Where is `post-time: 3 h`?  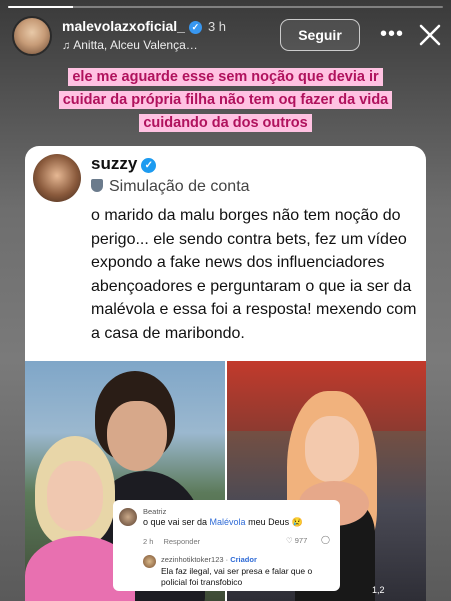
post-time: 3 h is located at coordinates (217, 26).